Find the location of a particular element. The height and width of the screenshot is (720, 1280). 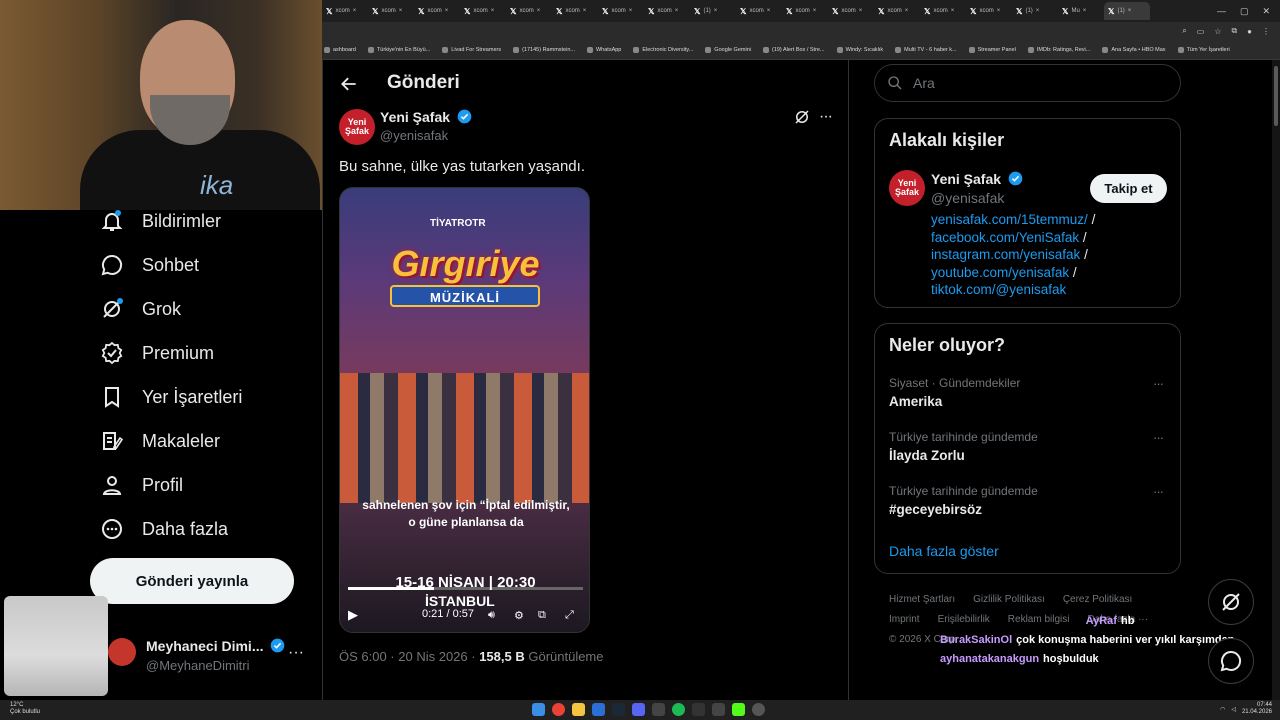

volume-icon: ◁ is located at coordinates (1233, 709).